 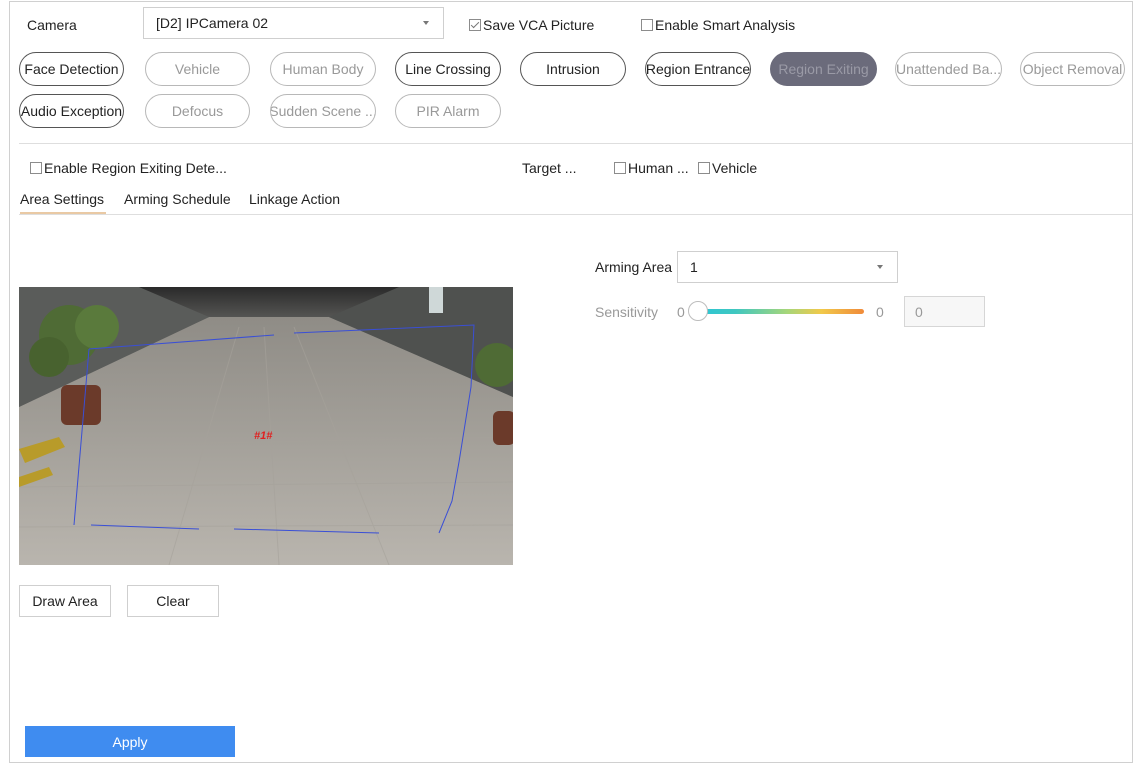 What do you see at coordinates (62, 199) in the screenshot?
I see `tab-area-settings: Area Settings` at bounding box center [62, 199].